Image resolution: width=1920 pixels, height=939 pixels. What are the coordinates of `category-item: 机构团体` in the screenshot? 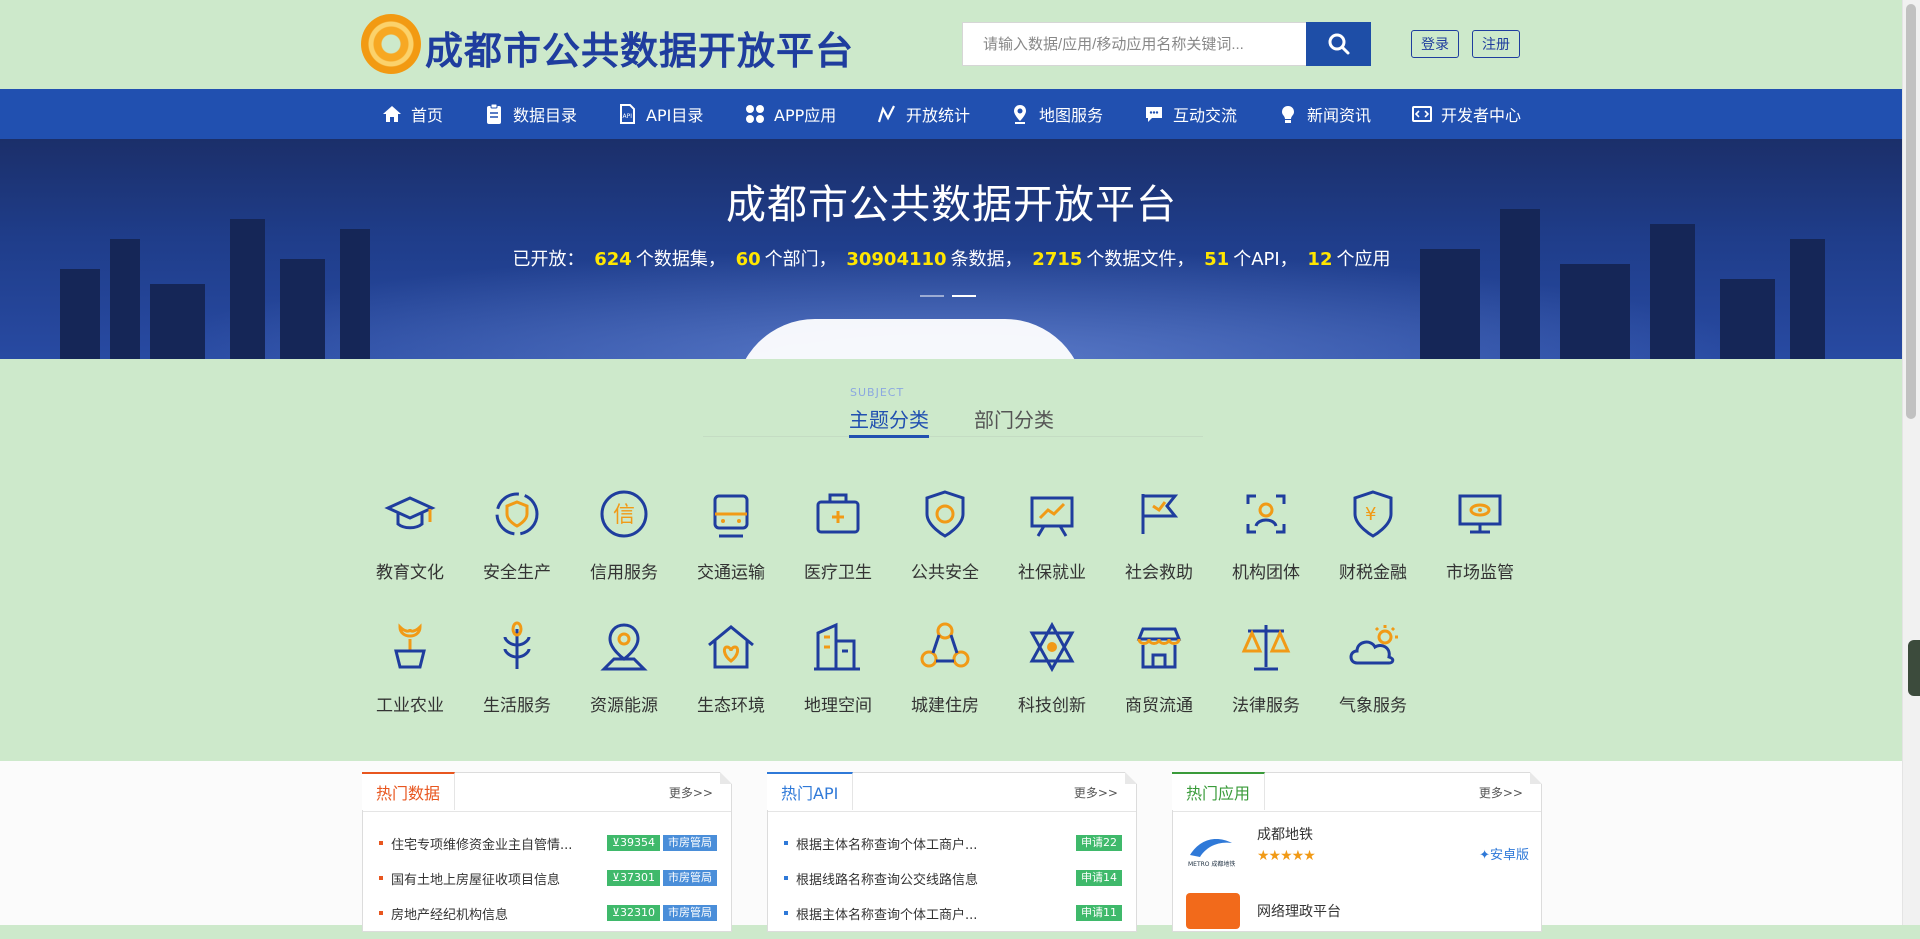 It's located at (1266, 533).